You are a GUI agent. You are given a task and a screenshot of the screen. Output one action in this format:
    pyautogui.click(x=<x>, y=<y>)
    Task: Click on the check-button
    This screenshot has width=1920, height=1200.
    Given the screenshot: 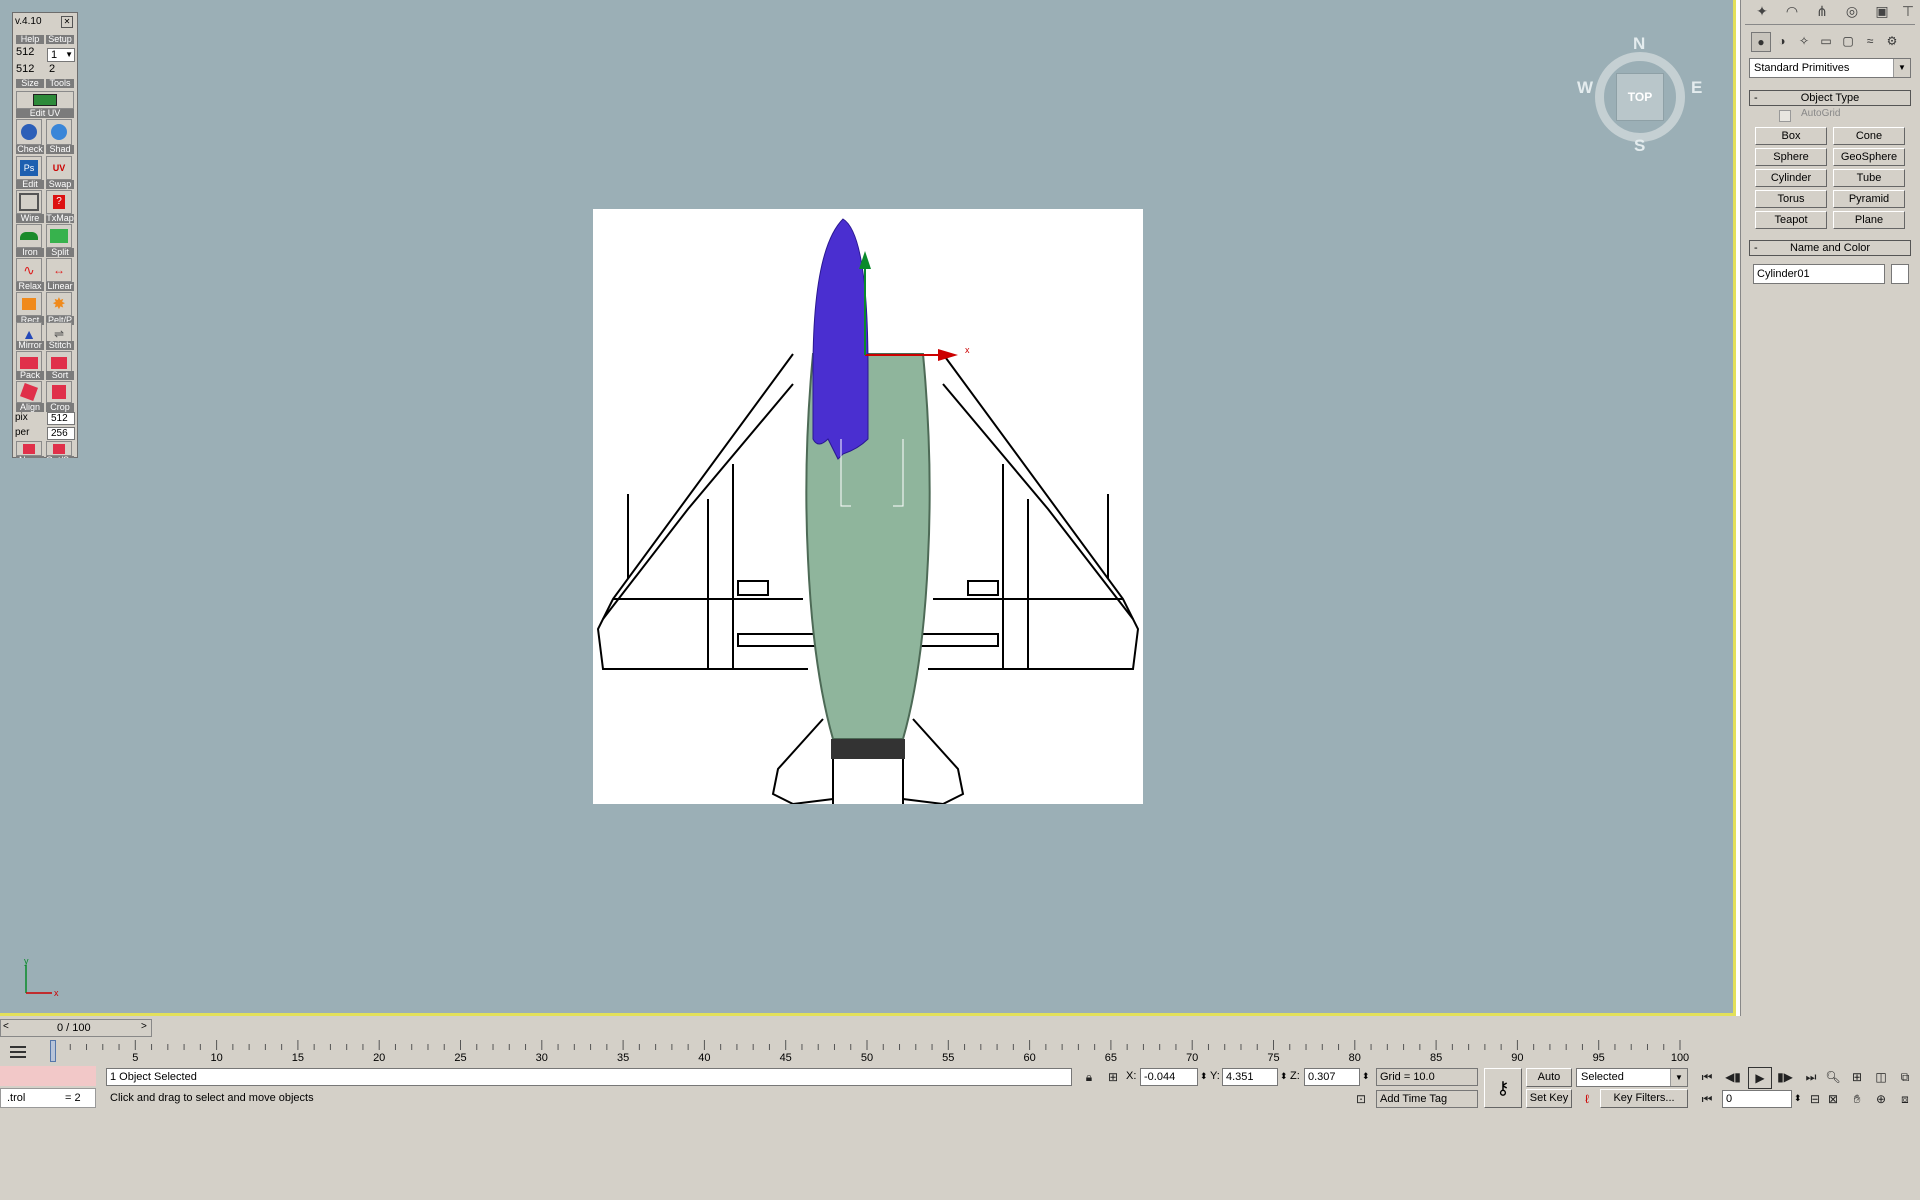 What is the action you would take?
    pyautogui.click(x=29, y=132)
    